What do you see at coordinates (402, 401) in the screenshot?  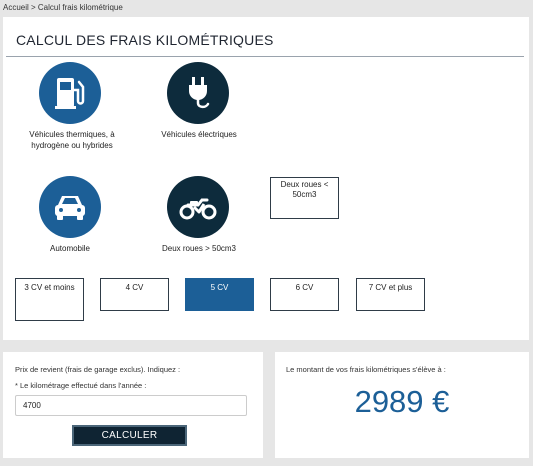 I see `result-amount: 2989 €` at bounding box center [402, 401].